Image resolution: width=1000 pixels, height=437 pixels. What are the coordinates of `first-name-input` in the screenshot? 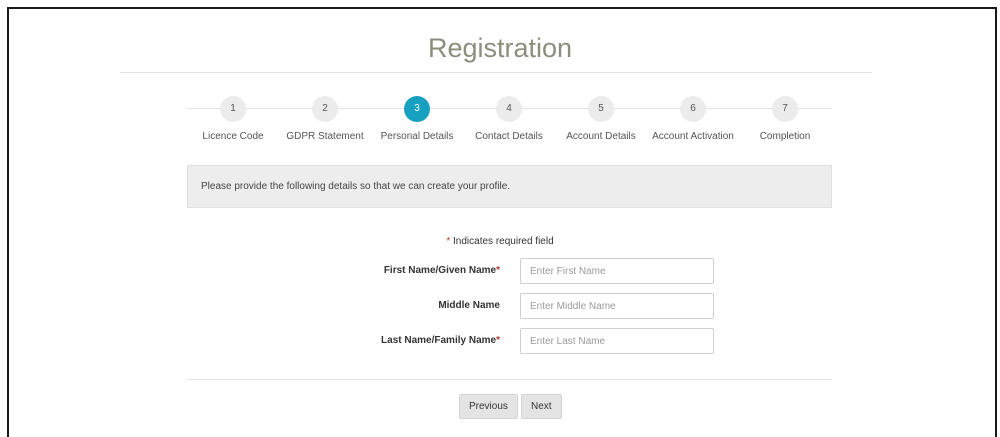 It's located at (617, 271).